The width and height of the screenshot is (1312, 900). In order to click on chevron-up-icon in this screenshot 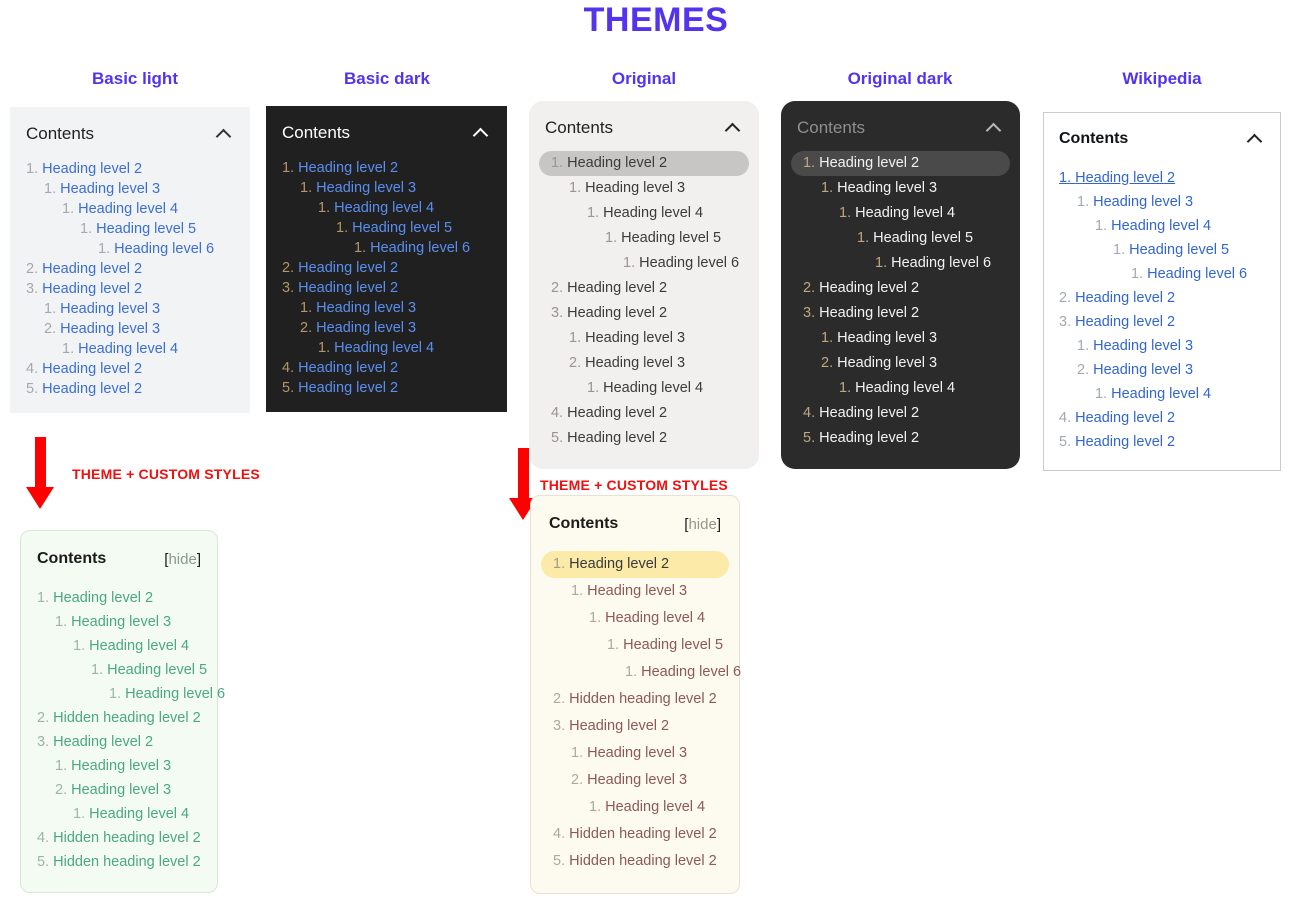, I will do `click(995, 128)`.